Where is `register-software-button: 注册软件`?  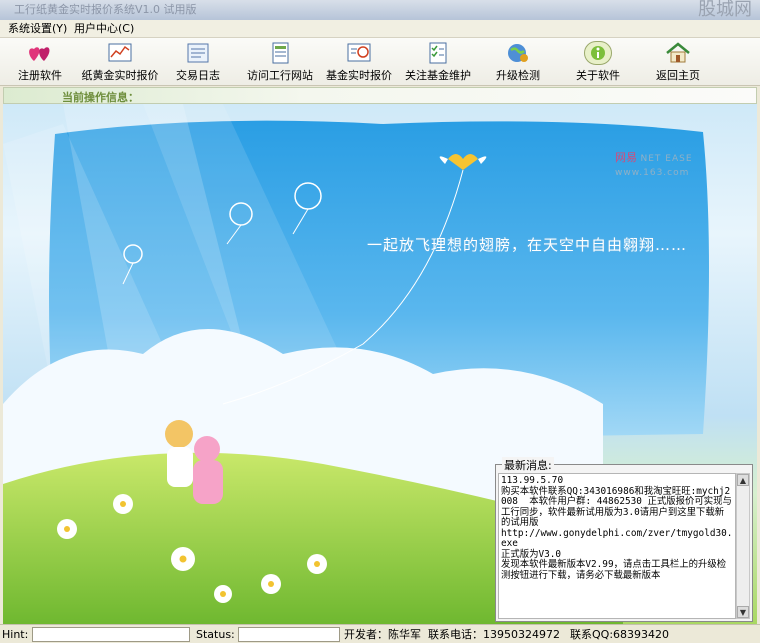 register-software-button: 注册软件 is located at coordinates (40, 62).